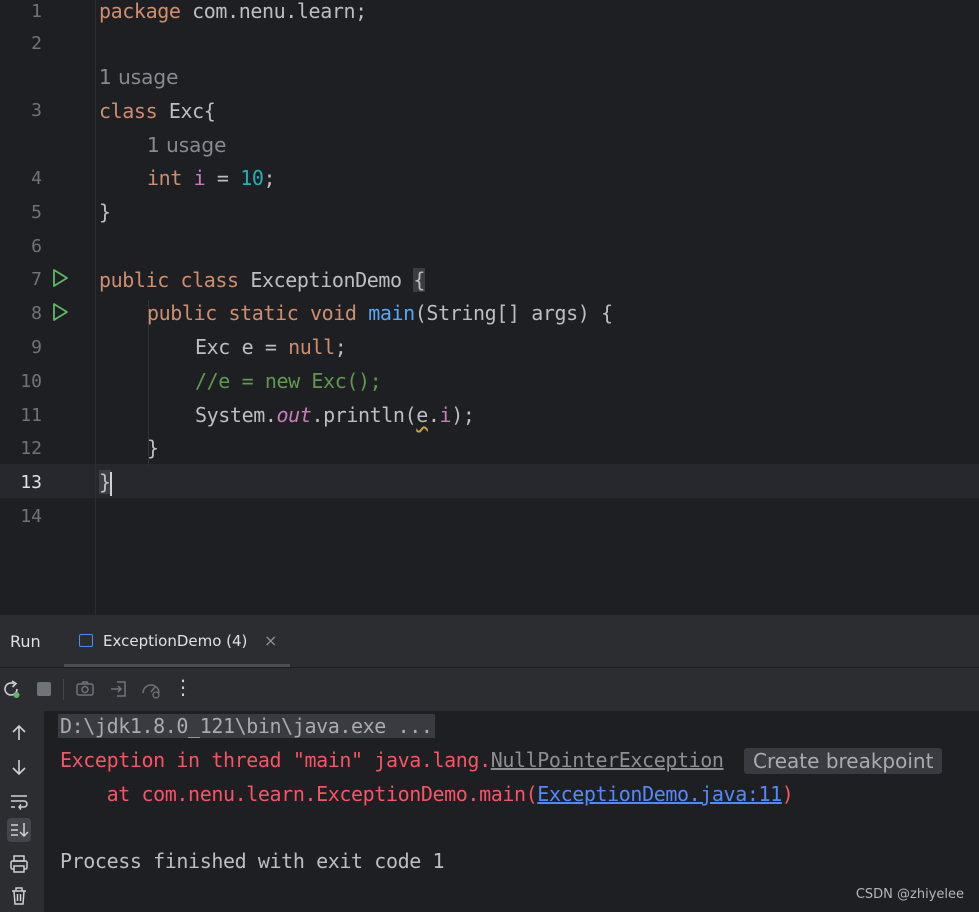 The height and width of the screenshot is (912, 979). I want to click on method-name: main, so click(391, 313).